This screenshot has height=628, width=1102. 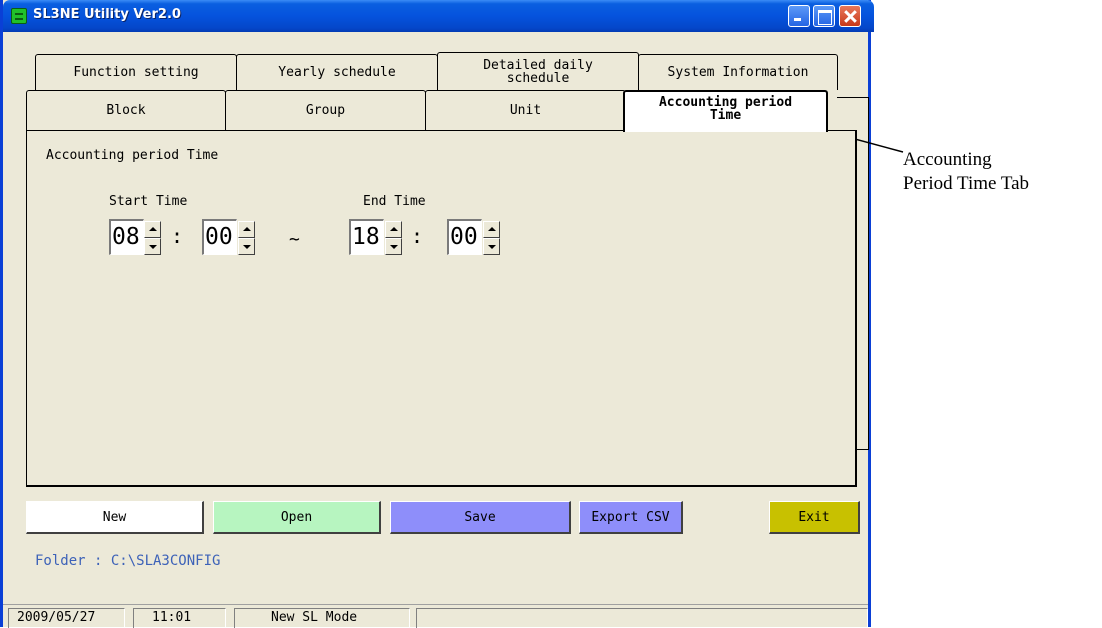 What do you see at coordinates (464, 237) in the screenshot?
I see `end-minute-field: 00` at bounding box center [464, 237].